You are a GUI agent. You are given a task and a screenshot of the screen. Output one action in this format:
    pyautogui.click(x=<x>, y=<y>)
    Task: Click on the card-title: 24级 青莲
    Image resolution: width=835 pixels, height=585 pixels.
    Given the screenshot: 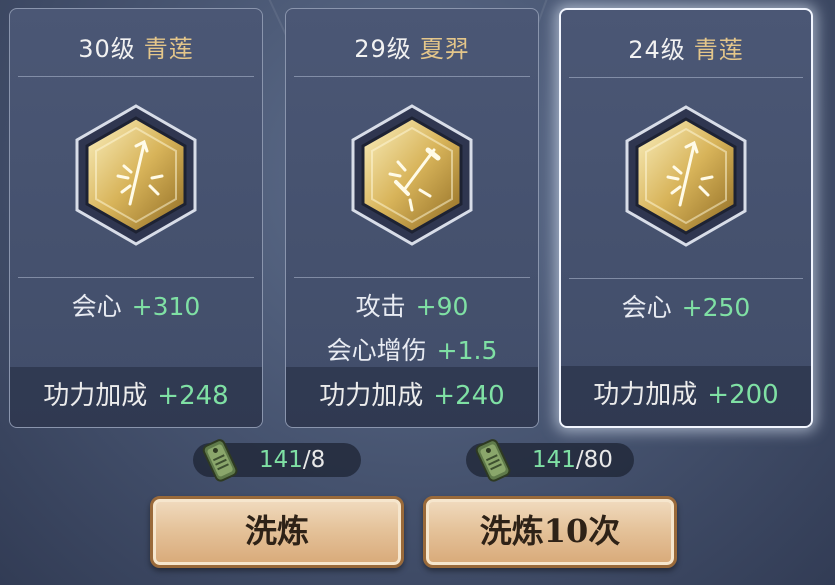 What is the action you would take?
    pyautogui.click(x=686, y=47)
    